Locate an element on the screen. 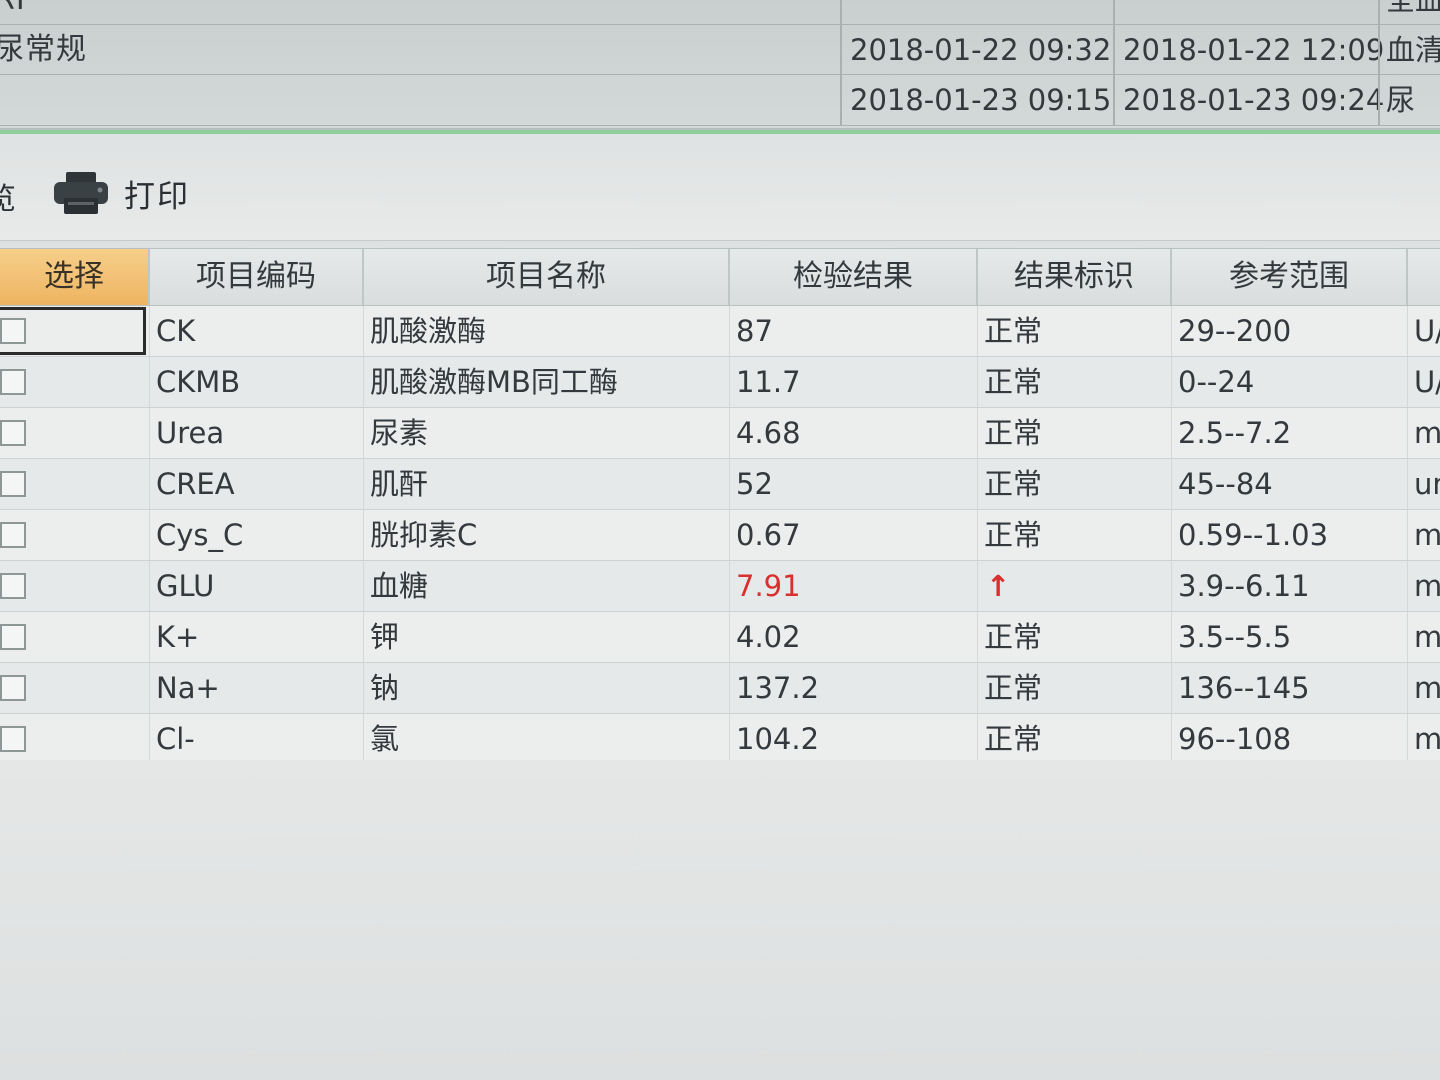 This screenshot has width=1440, height=1080. table-row: K+ 钾 4.02 正常 3.5--5.5 mn is located at coordinates (720, 637).